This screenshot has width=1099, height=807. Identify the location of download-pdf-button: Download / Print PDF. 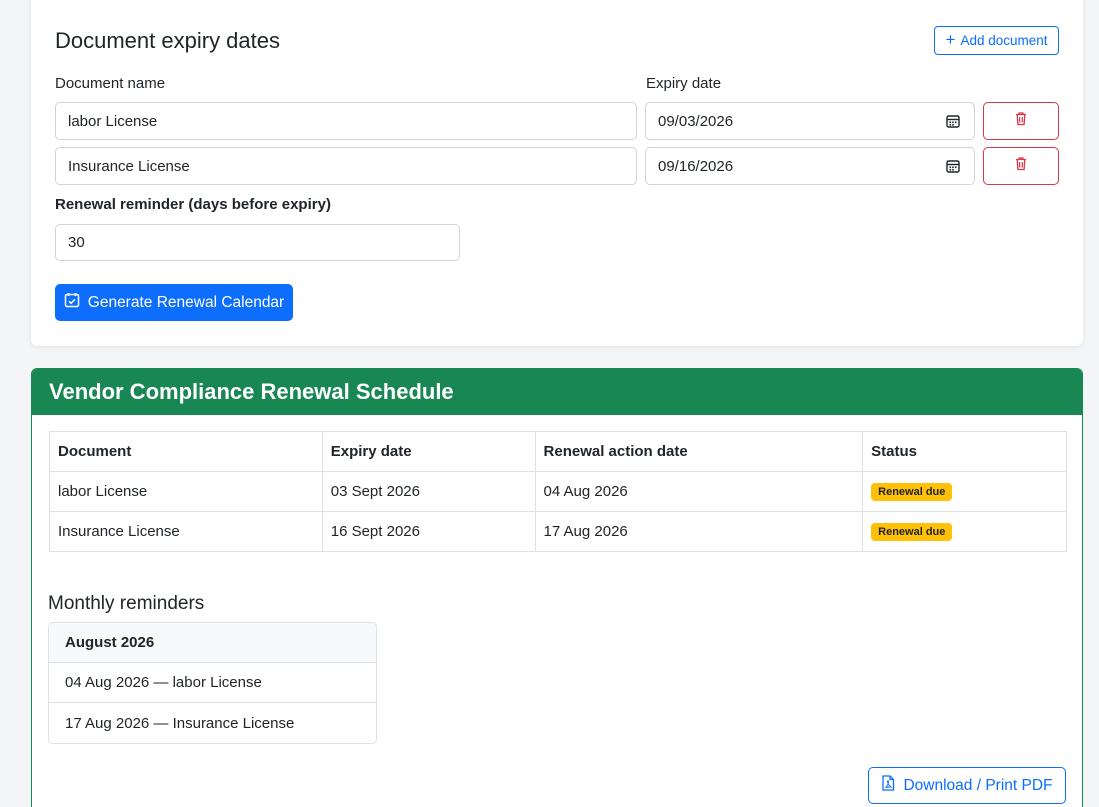
(967, 785).